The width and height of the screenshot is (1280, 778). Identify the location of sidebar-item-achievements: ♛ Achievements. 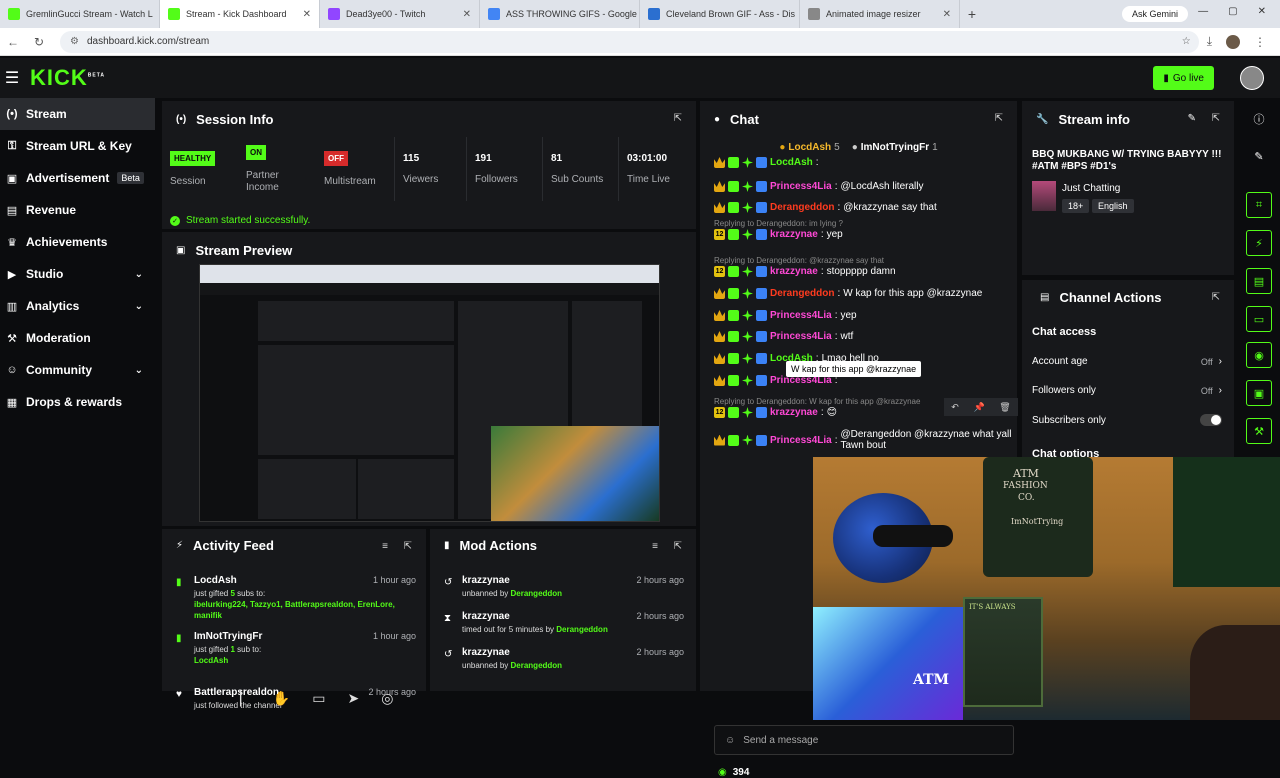
(77, 242).